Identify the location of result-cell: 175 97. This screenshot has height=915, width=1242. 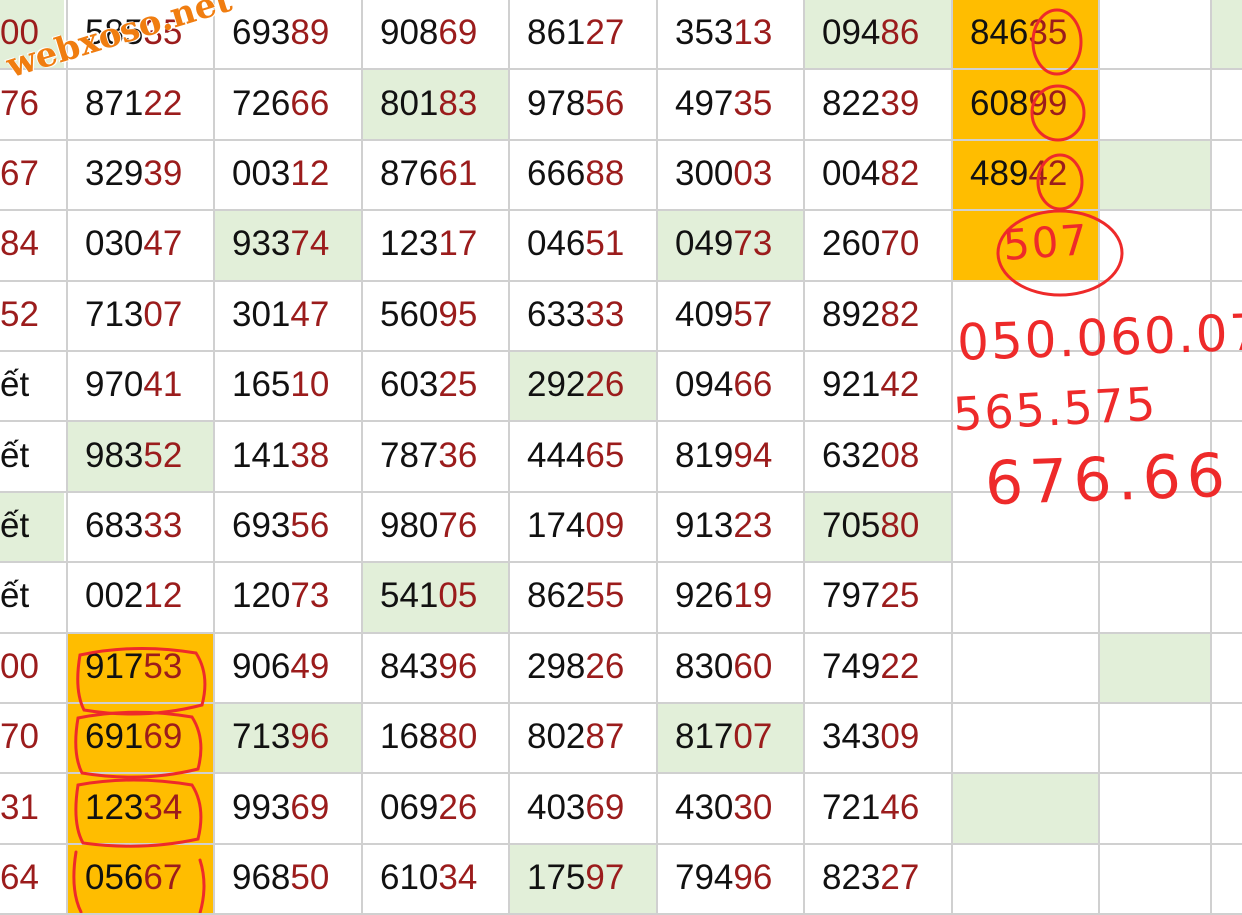
(583, 878).